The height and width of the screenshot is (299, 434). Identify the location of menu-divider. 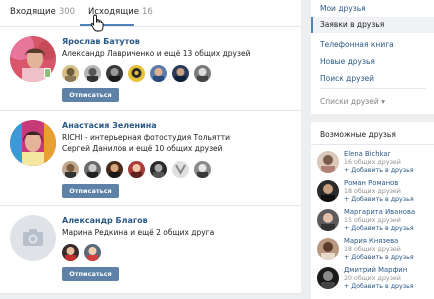
(373, 88).